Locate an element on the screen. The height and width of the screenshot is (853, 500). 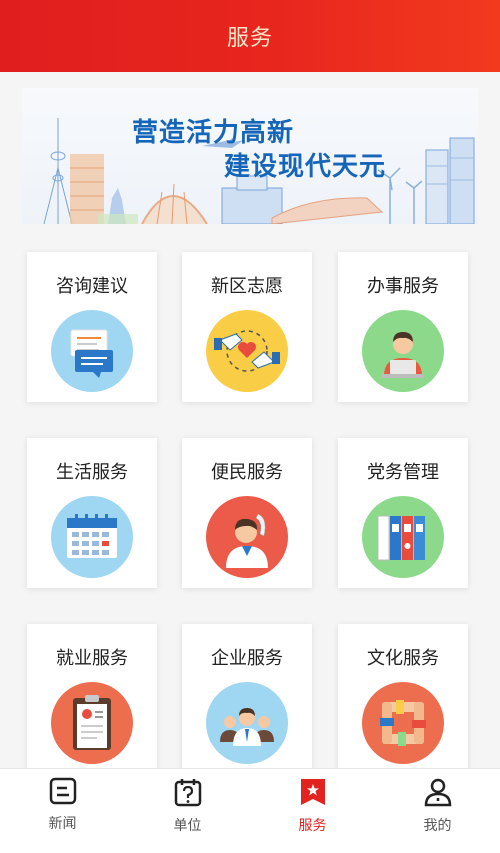
service-card-label: 企业服务 is located at coordinates (247, 658).